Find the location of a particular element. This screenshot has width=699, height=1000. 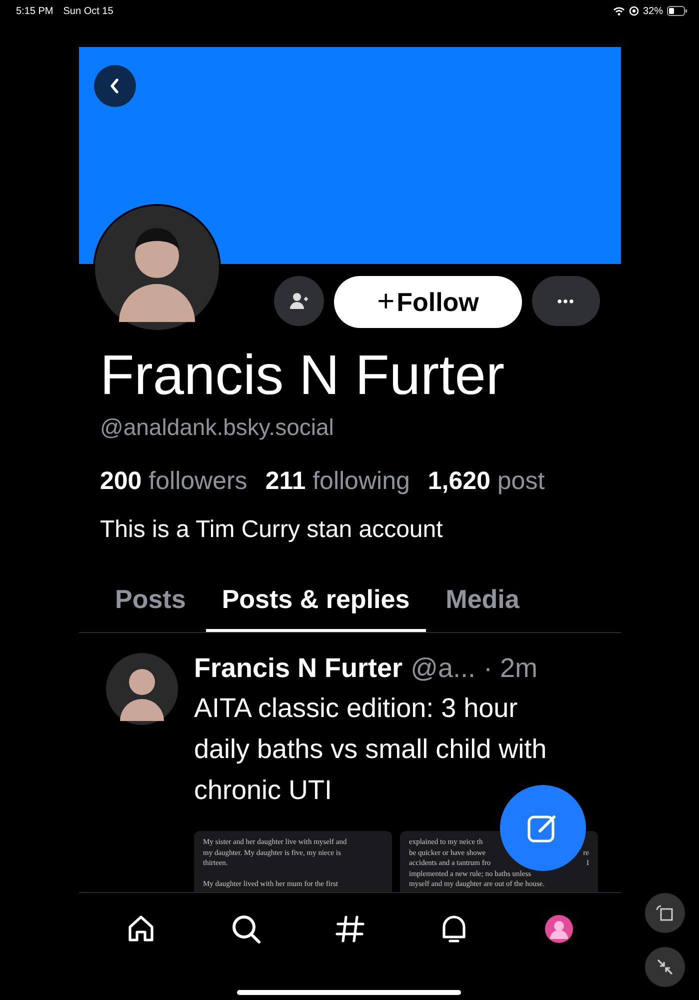

profile-avatar is located at coordinates (157, 268).